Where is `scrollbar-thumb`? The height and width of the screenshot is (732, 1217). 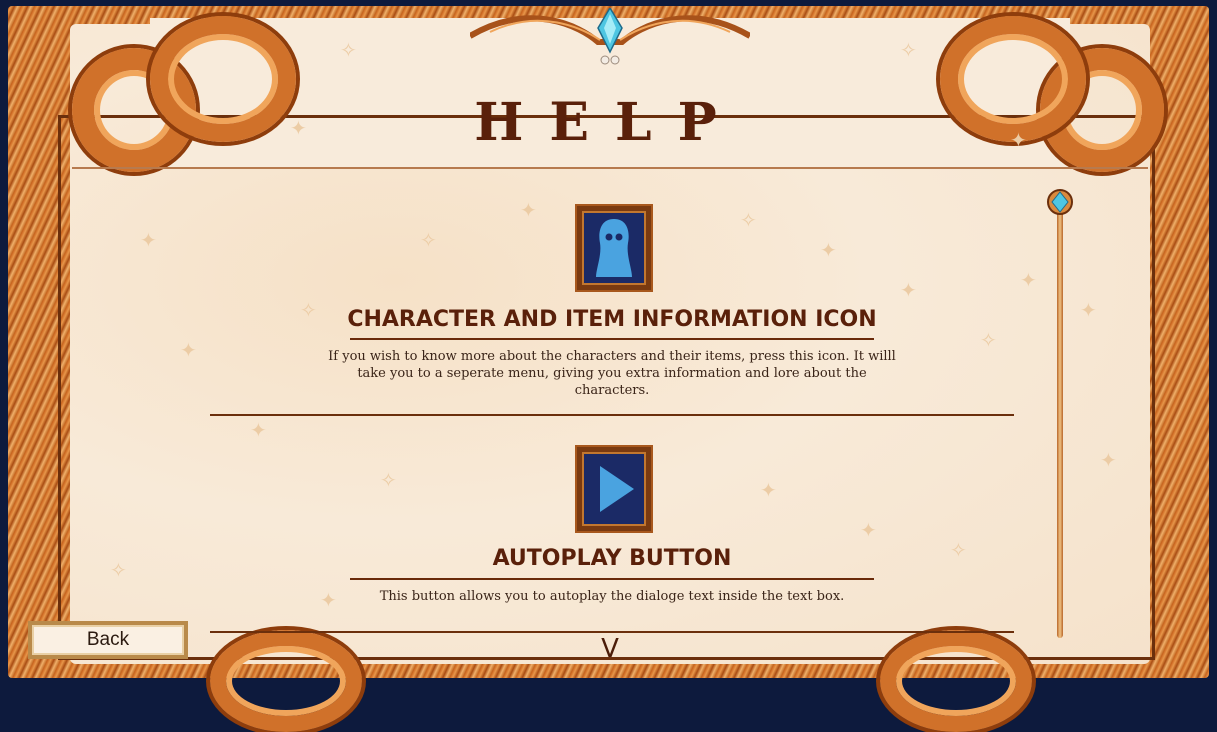
scrollbar-thumb is located at coordinates (1060, 202).